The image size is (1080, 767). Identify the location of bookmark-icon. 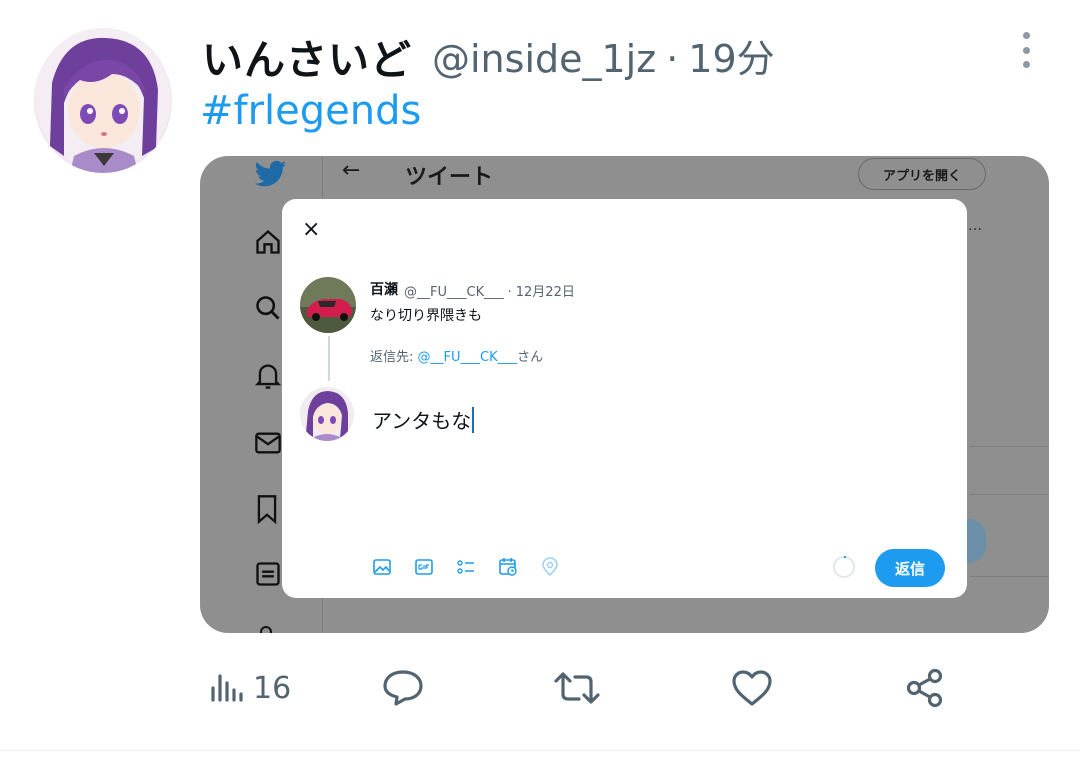
(267, 509).